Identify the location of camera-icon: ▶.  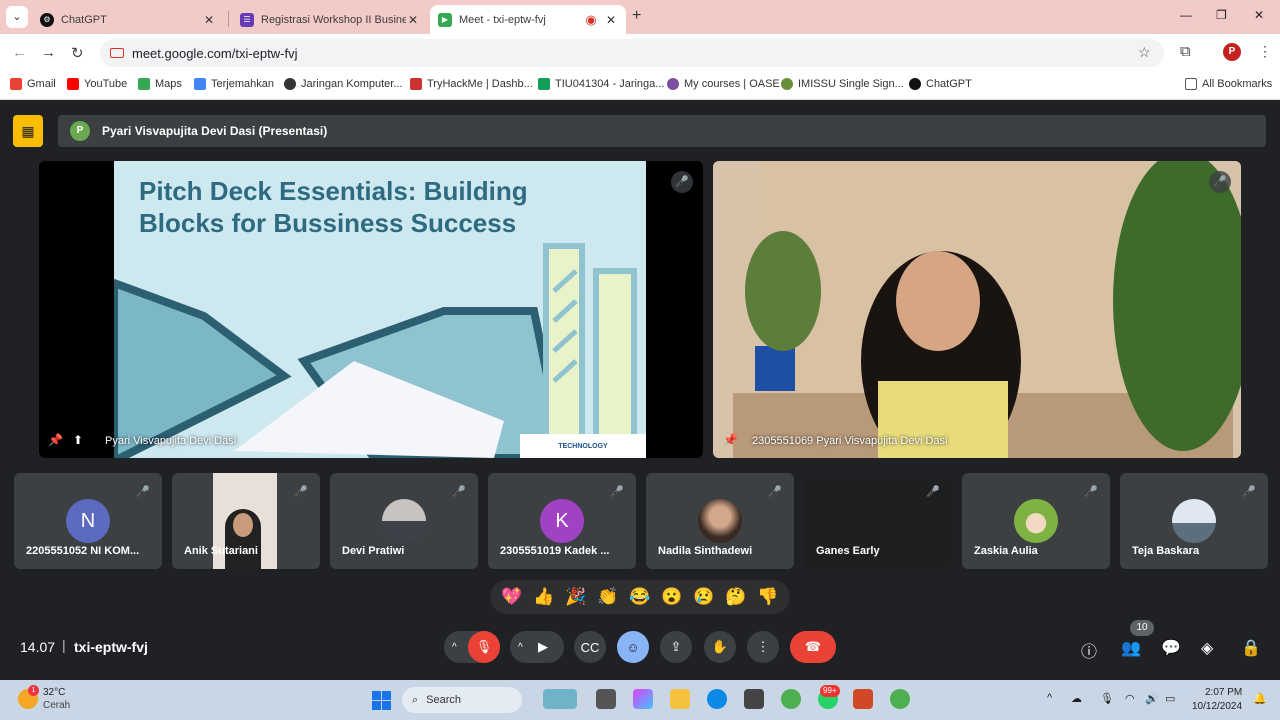
(543, 647).